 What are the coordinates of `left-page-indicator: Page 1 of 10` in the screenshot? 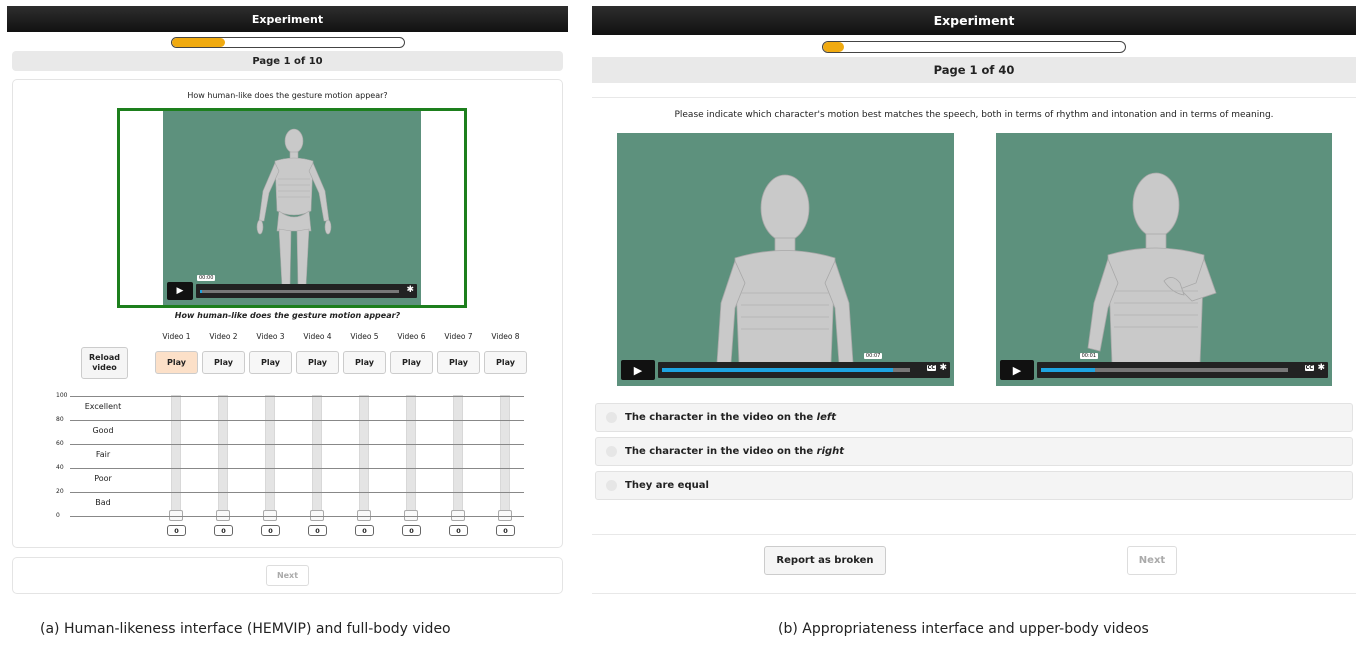 It's located at (287, 61).